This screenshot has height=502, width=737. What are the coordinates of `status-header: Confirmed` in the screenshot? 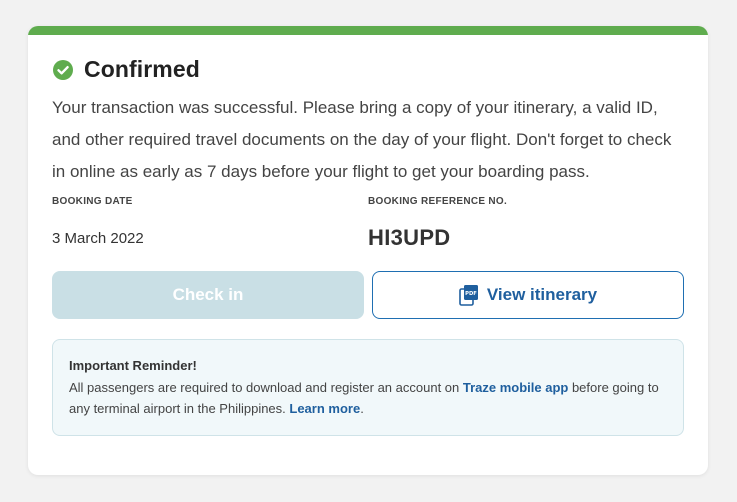 It's located at (126, 69).